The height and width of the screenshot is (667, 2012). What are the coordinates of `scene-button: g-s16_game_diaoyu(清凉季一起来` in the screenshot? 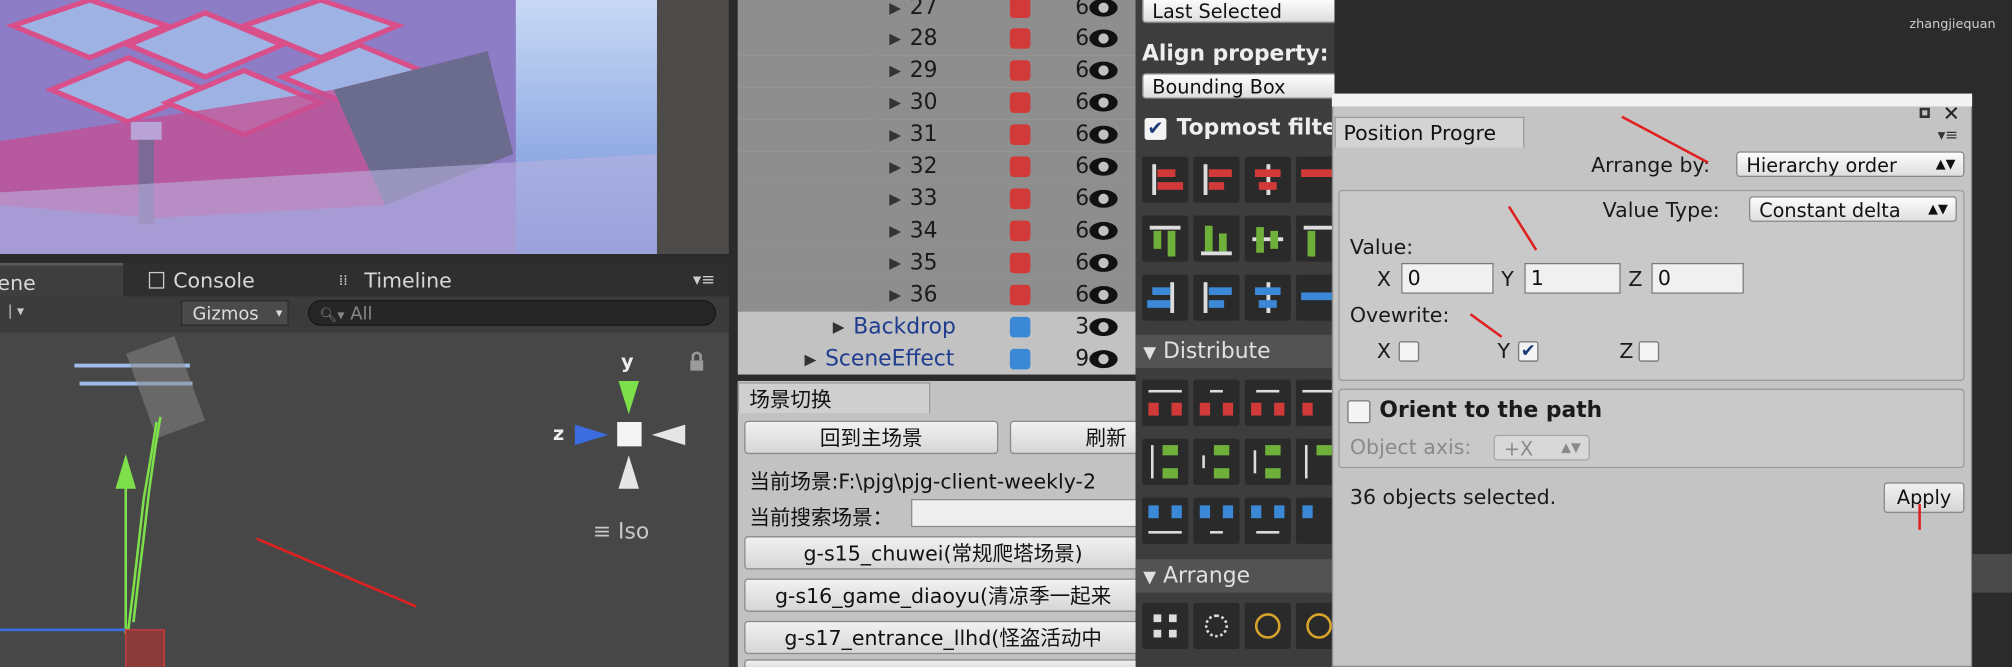 It's located at (943, 595).